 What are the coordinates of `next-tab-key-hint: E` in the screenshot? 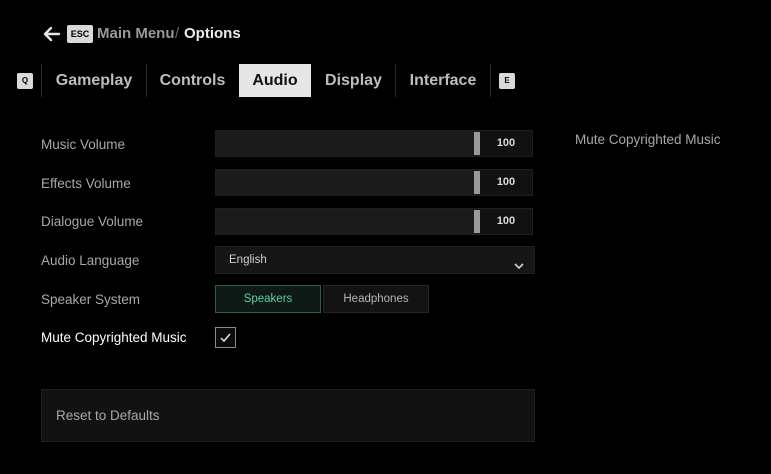 It's located at (507, 81).